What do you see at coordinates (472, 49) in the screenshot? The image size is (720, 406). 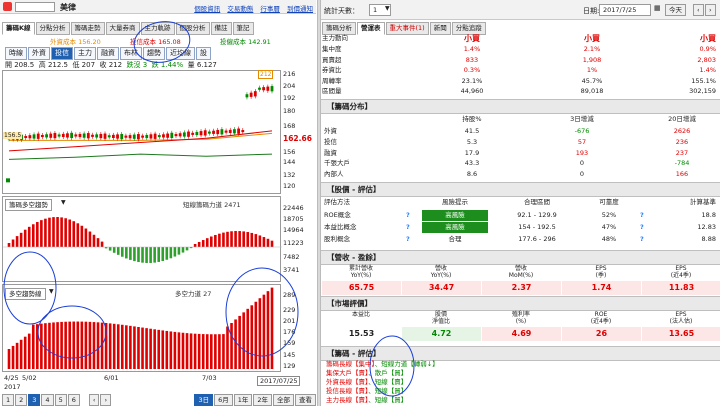 I see `summary-cell: 1.4%` at bounding box center [472, 49].